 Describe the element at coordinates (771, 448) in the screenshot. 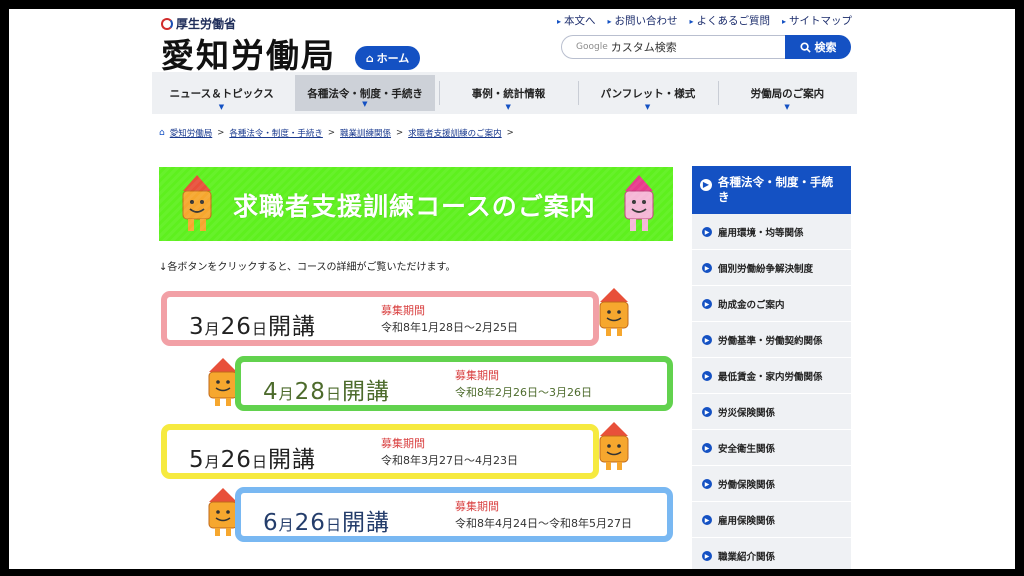

I see `sidebar-item-safety-health: ▶ 安全衛生関係` at that location.